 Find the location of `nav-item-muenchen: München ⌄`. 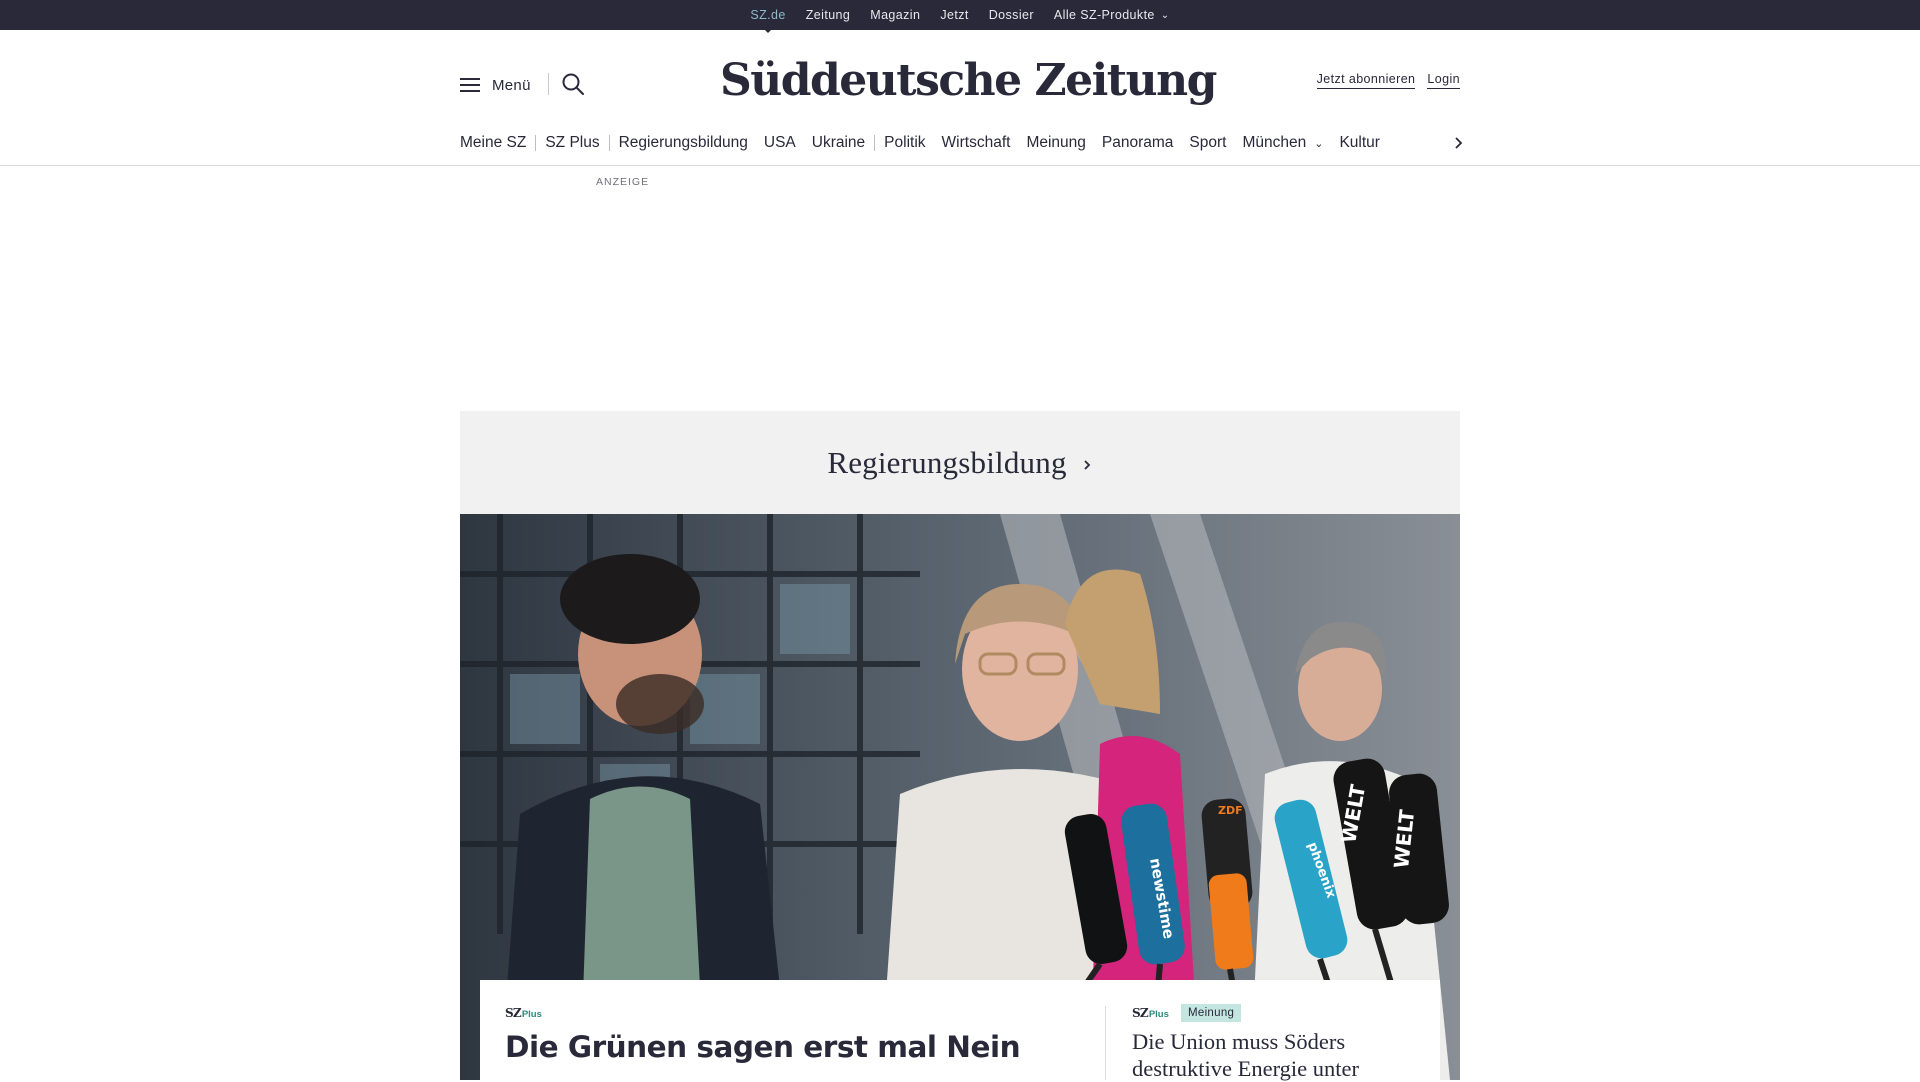

nav-item-muenchen: München ⌄ is located at coordinates (1282, 143).